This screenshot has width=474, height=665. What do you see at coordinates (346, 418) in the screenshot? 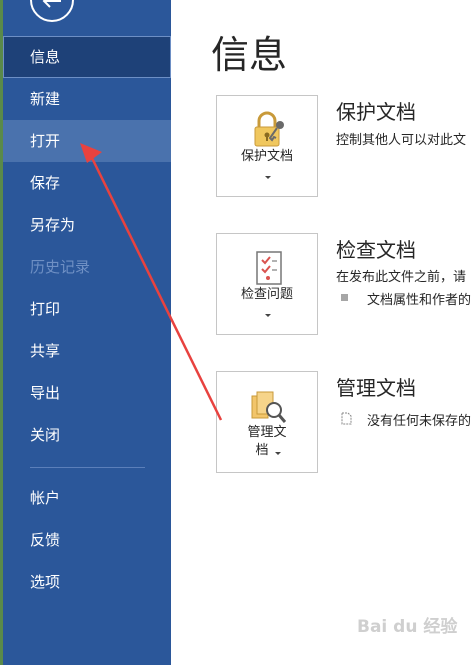
I see `document-icon` at bounding box center [346, 418].